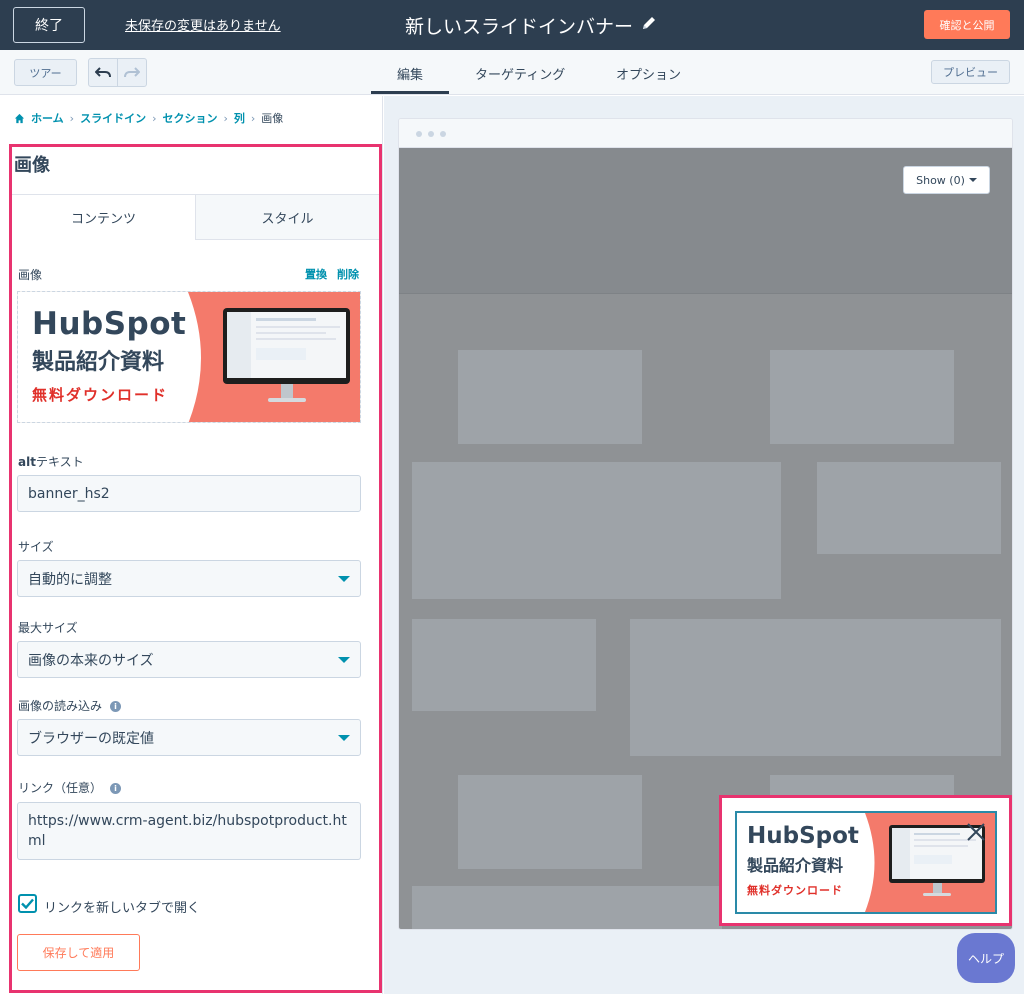 The height and width of the screenshot is (994, 1024). I want to click on breadcrumb-slidein: スライドイン, so click(113, 118).